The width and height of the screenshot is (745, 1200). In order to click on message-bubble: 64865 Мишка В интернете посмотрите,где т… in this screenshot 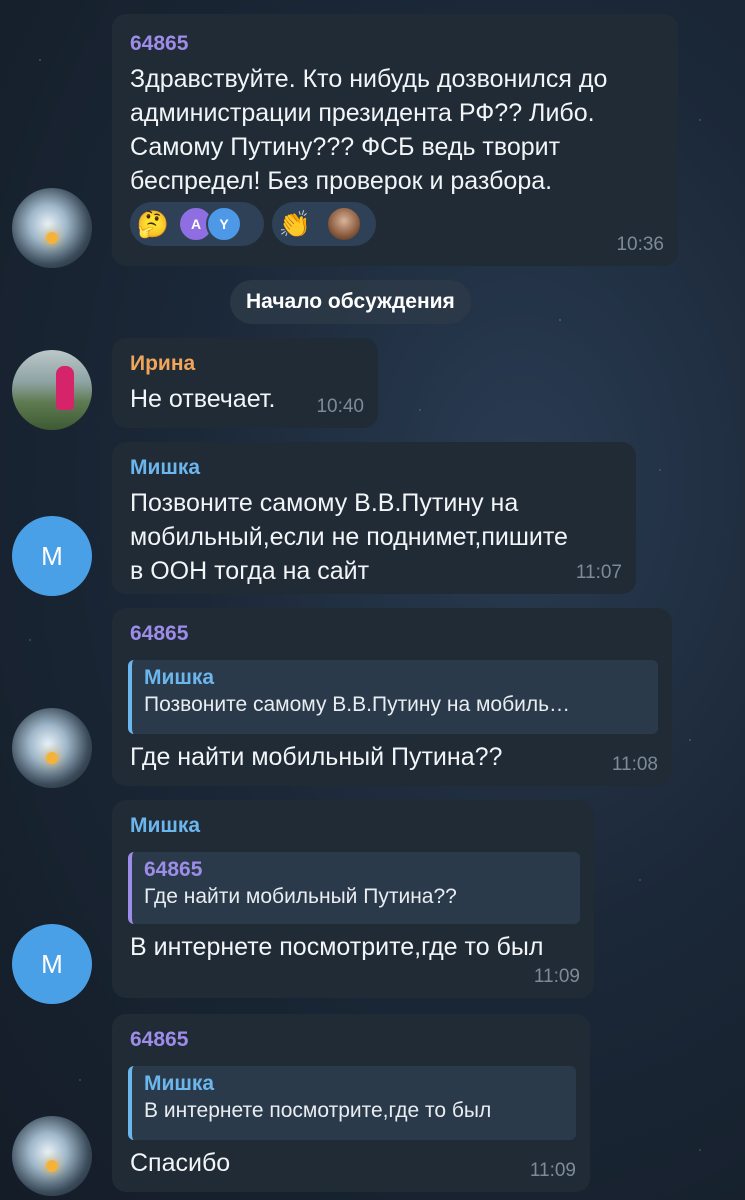, I will do `click(351, 1103)`.